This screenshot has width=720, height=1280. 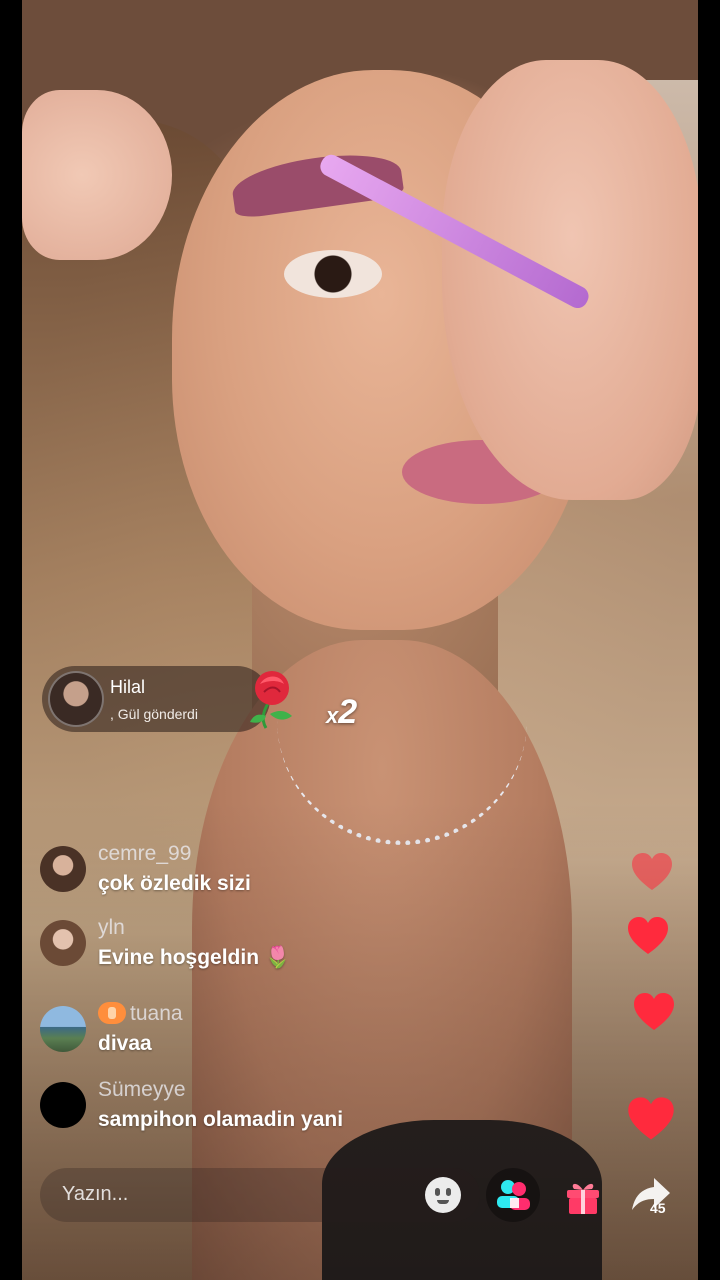 I want to click on gift-text: , Gül gönderdi, so click(x=154, y=714).